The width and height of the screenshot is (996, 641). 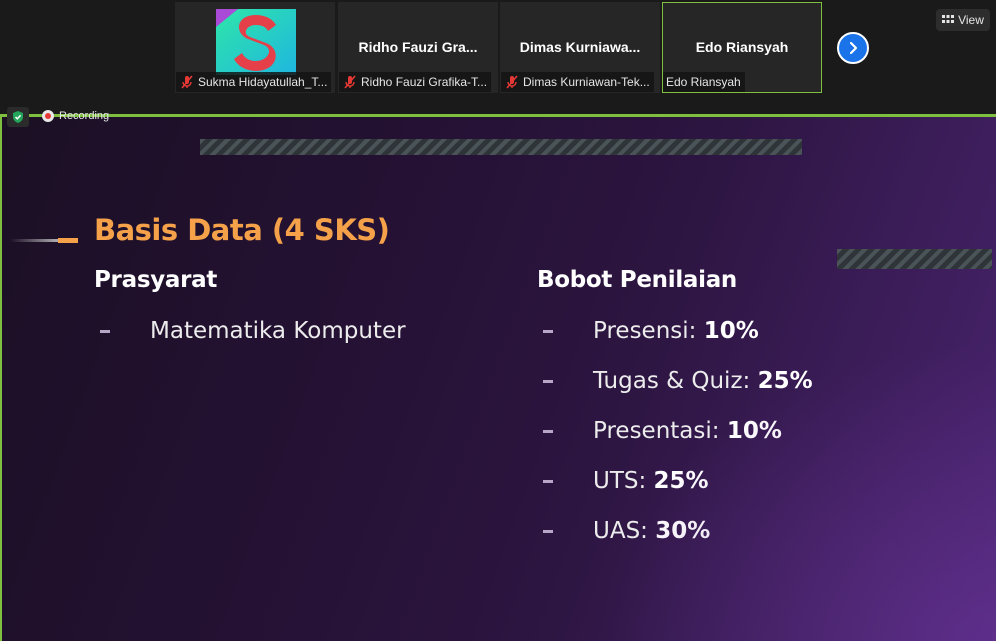 I want to click on list-item: UAS: 30%, so click(x=678, y=531).